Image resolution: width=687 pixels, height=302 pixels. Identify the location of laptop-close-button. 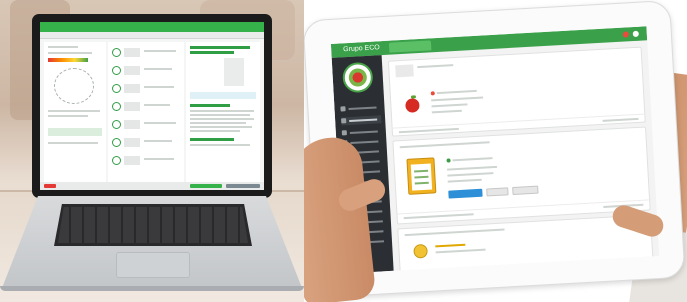
(243, 186).